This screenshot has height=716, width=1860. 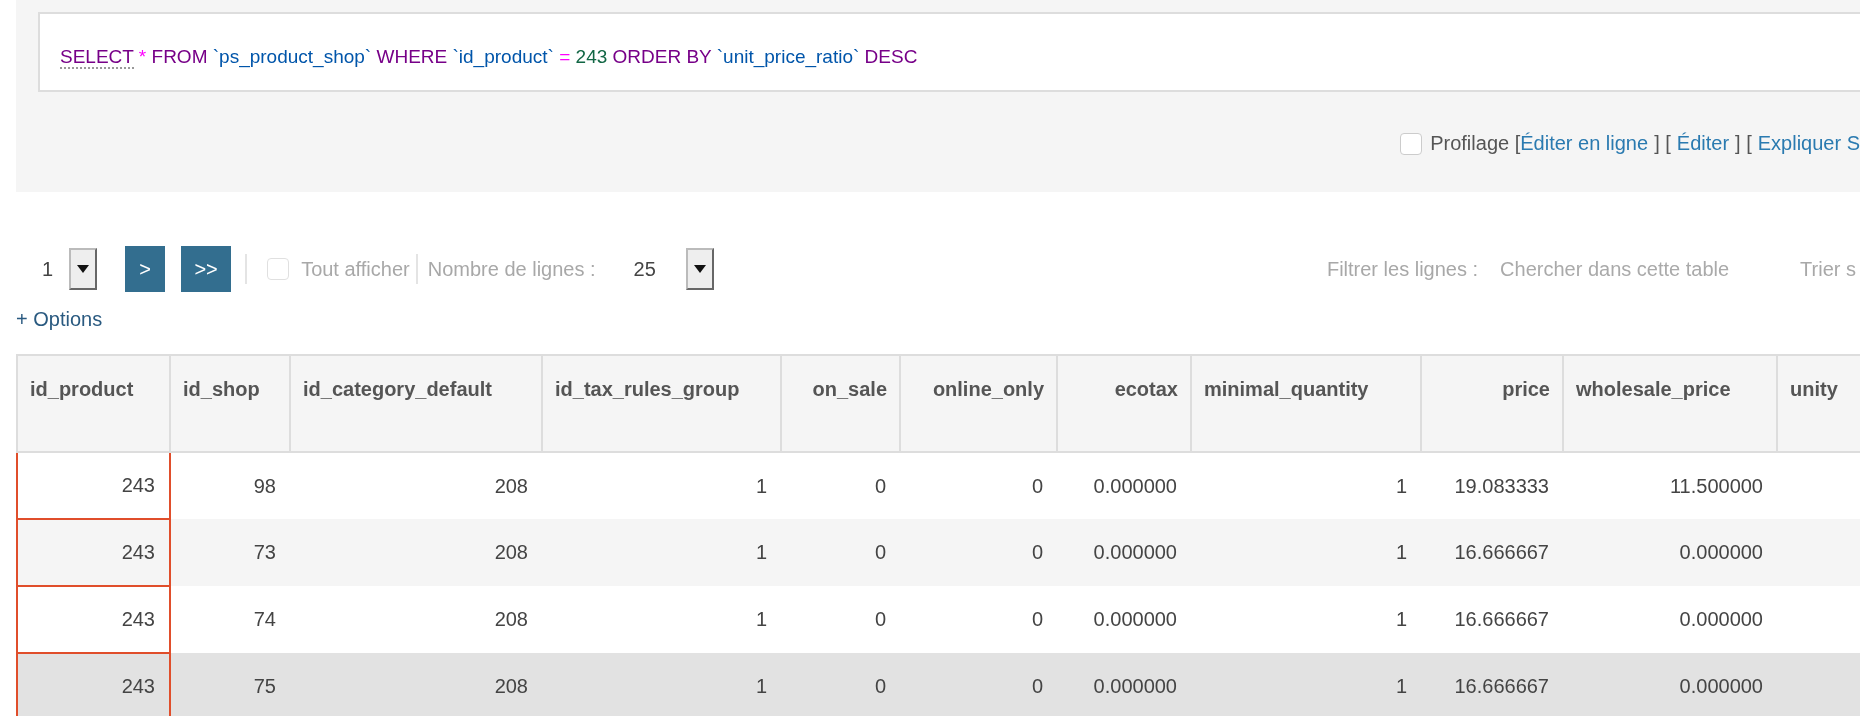 I want to click on column-header: online_only, so click(x=978, y=403).